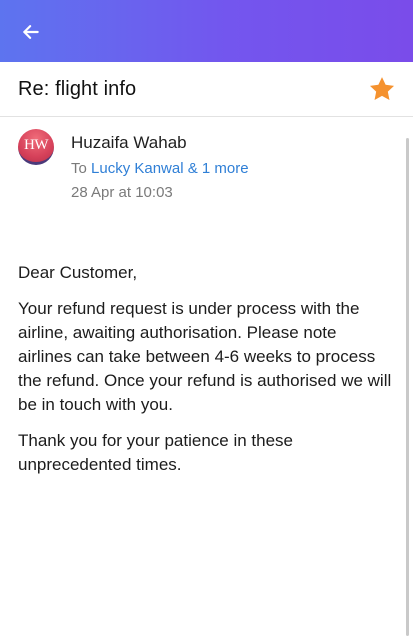  Describe the element at coordinates (36, 147) in the screenshot. I see `sender-avatar: HW` at that location.